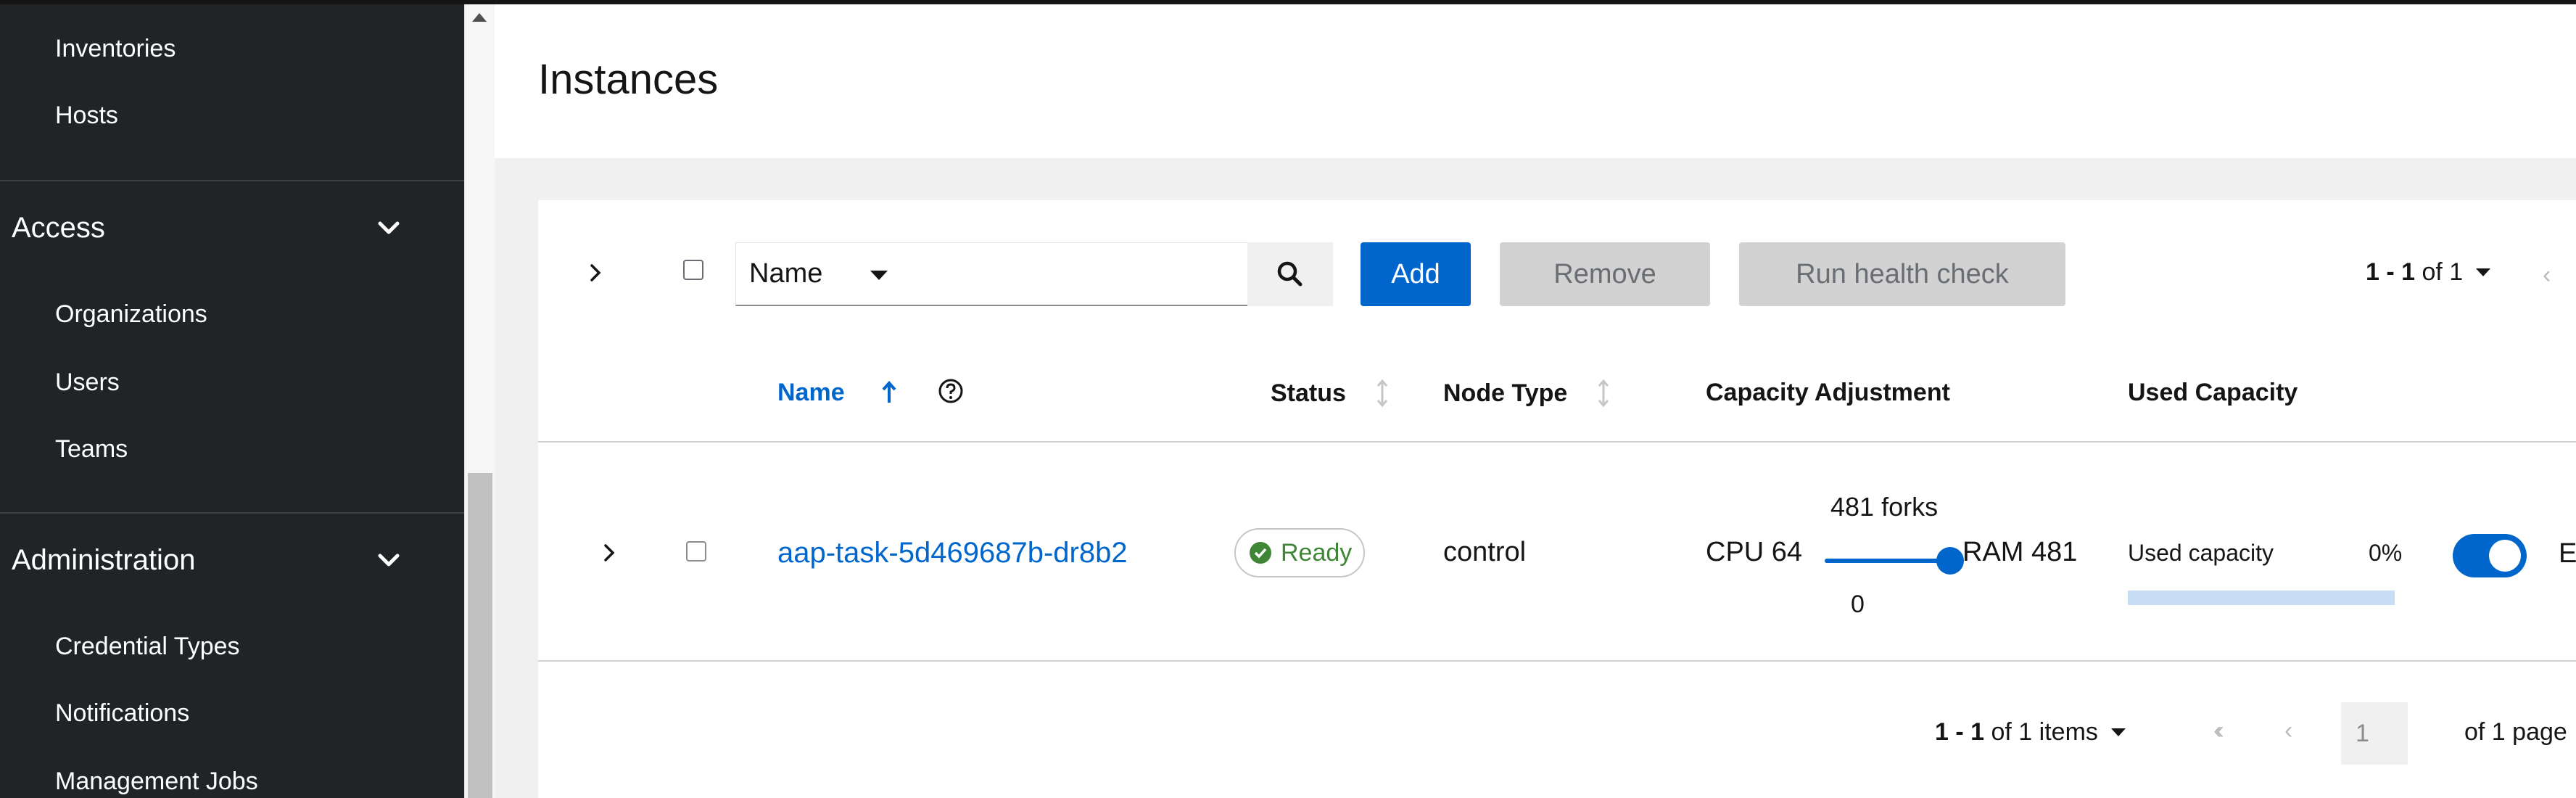 This screenshot has width=2576, height=798. I want to click on forks-value: 481 forks, so click(1885, 507).